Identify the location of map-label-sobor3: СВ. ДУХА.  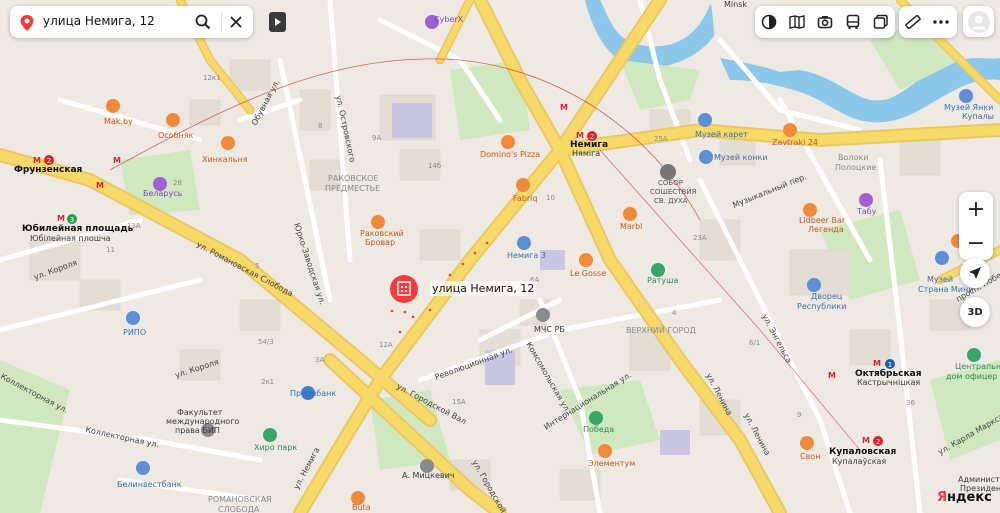
(671, 201).